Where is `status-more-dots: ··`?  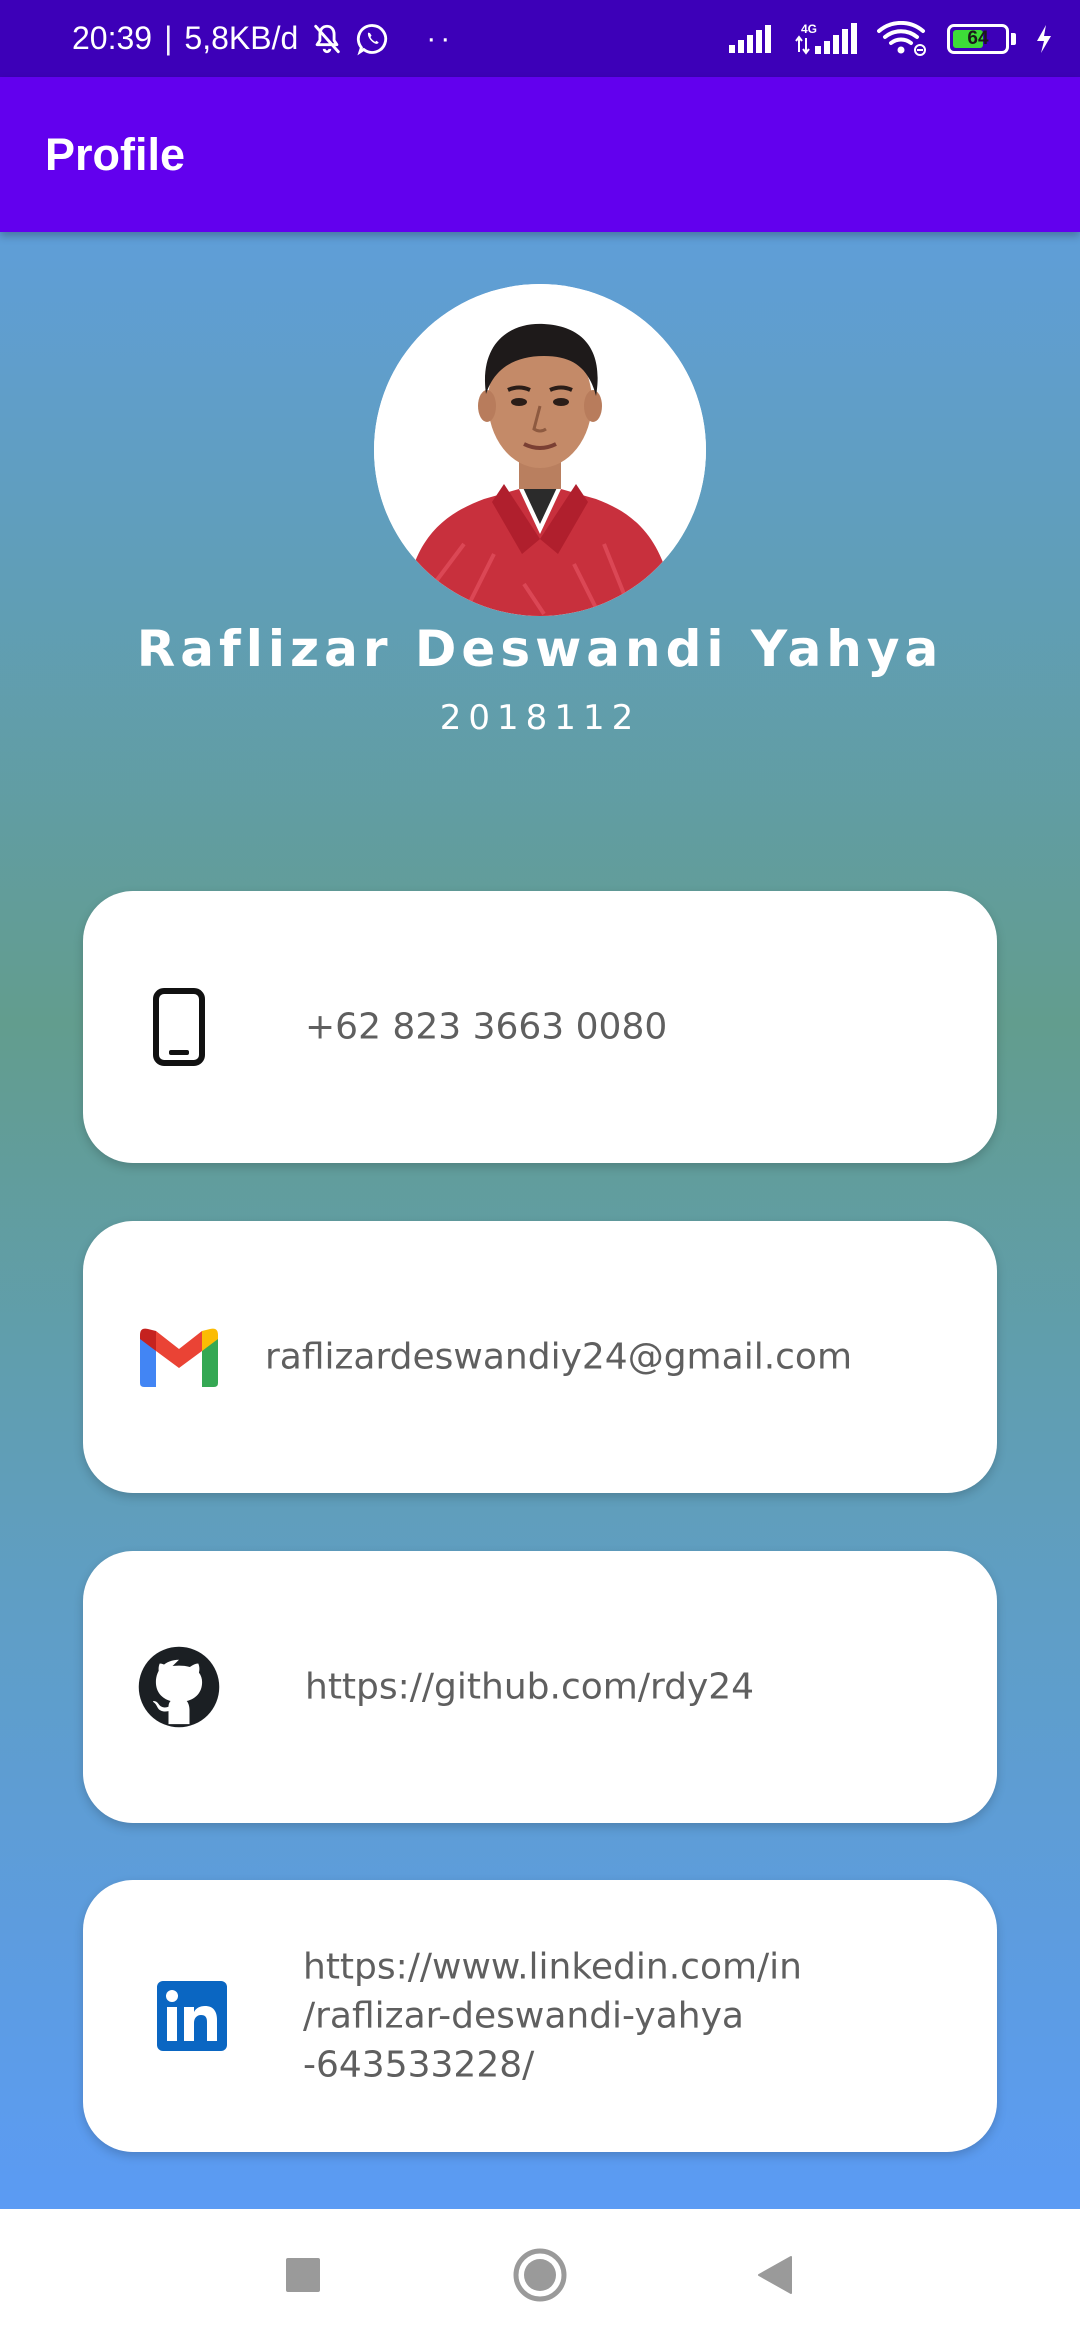 status-more-dots: ·· is located at coordinates (440, 38).